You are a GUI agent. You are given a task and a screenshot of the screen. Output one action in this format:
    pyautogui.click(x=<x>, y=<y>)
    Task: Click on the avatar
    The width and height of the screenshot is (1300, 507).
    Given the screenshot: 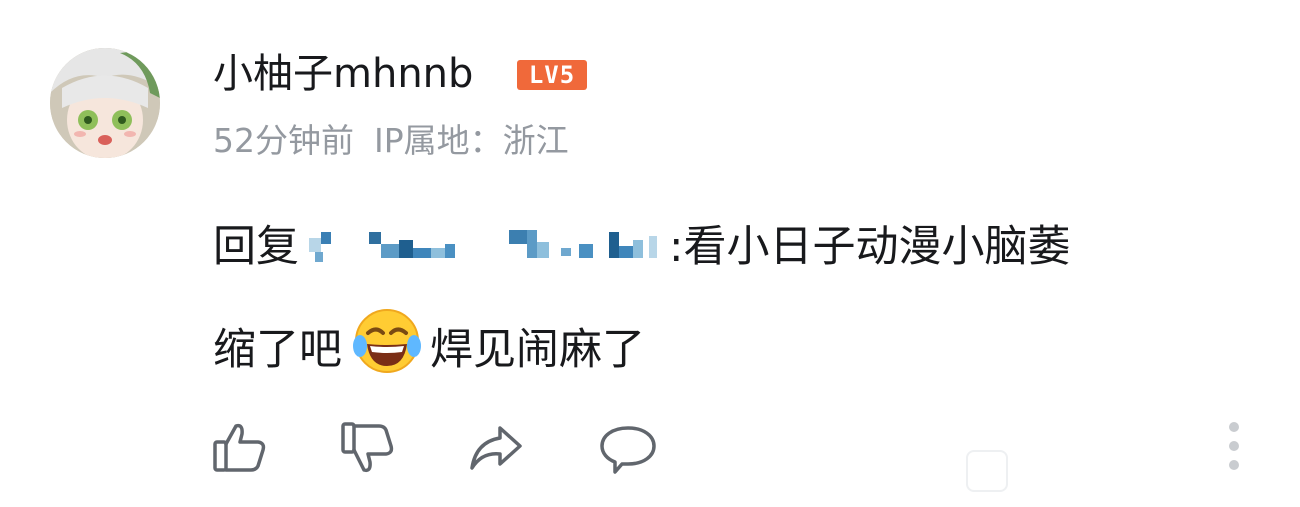 What is the action you would take?
    pyautogui.click(x=105, y=103)
    